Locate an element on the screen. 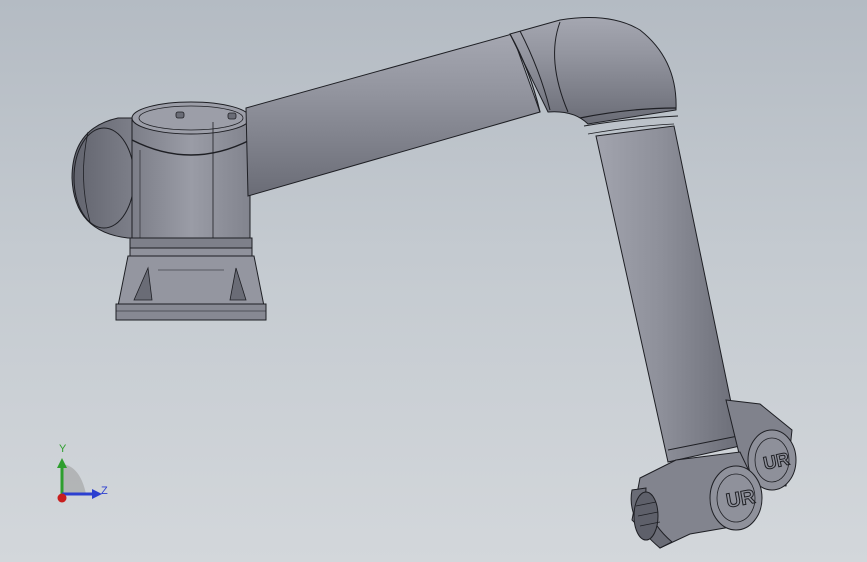  triad-axes-icon is located at coordinates (79, 480).